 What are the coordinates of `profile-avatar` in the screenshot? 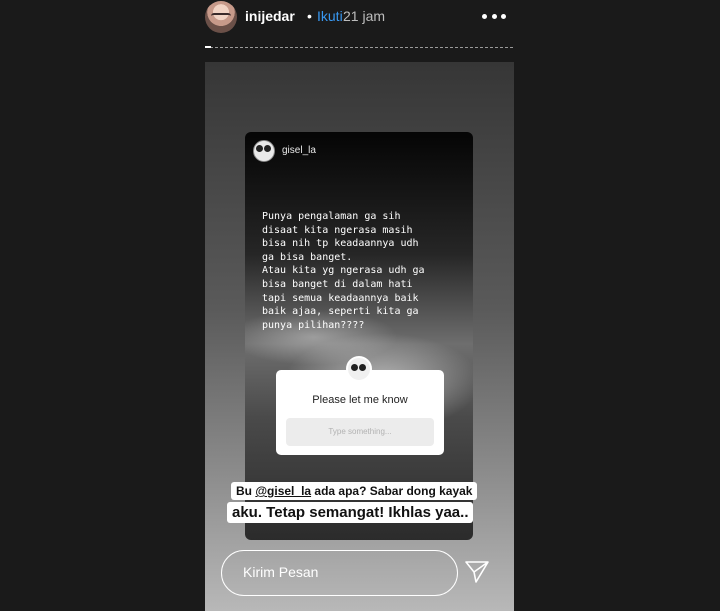 It's located at (221, 17).